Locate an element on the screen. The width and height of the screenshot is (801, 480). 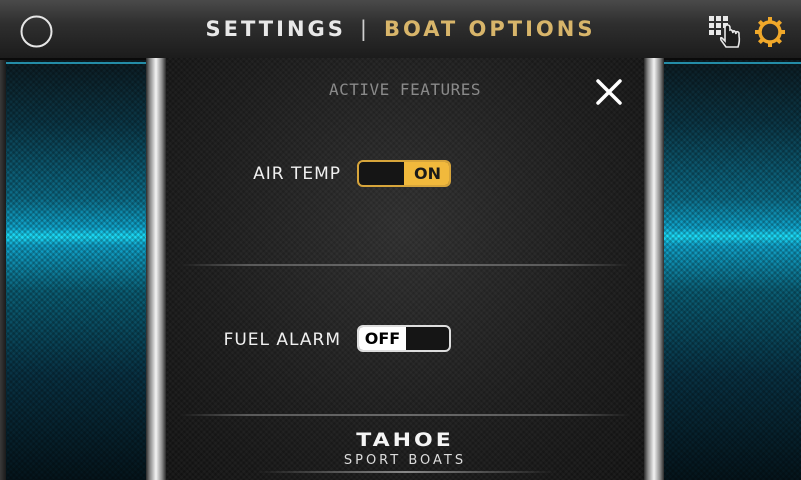
title-boat-options: BOAT OPTIONS is located at coordinates (489, 29).